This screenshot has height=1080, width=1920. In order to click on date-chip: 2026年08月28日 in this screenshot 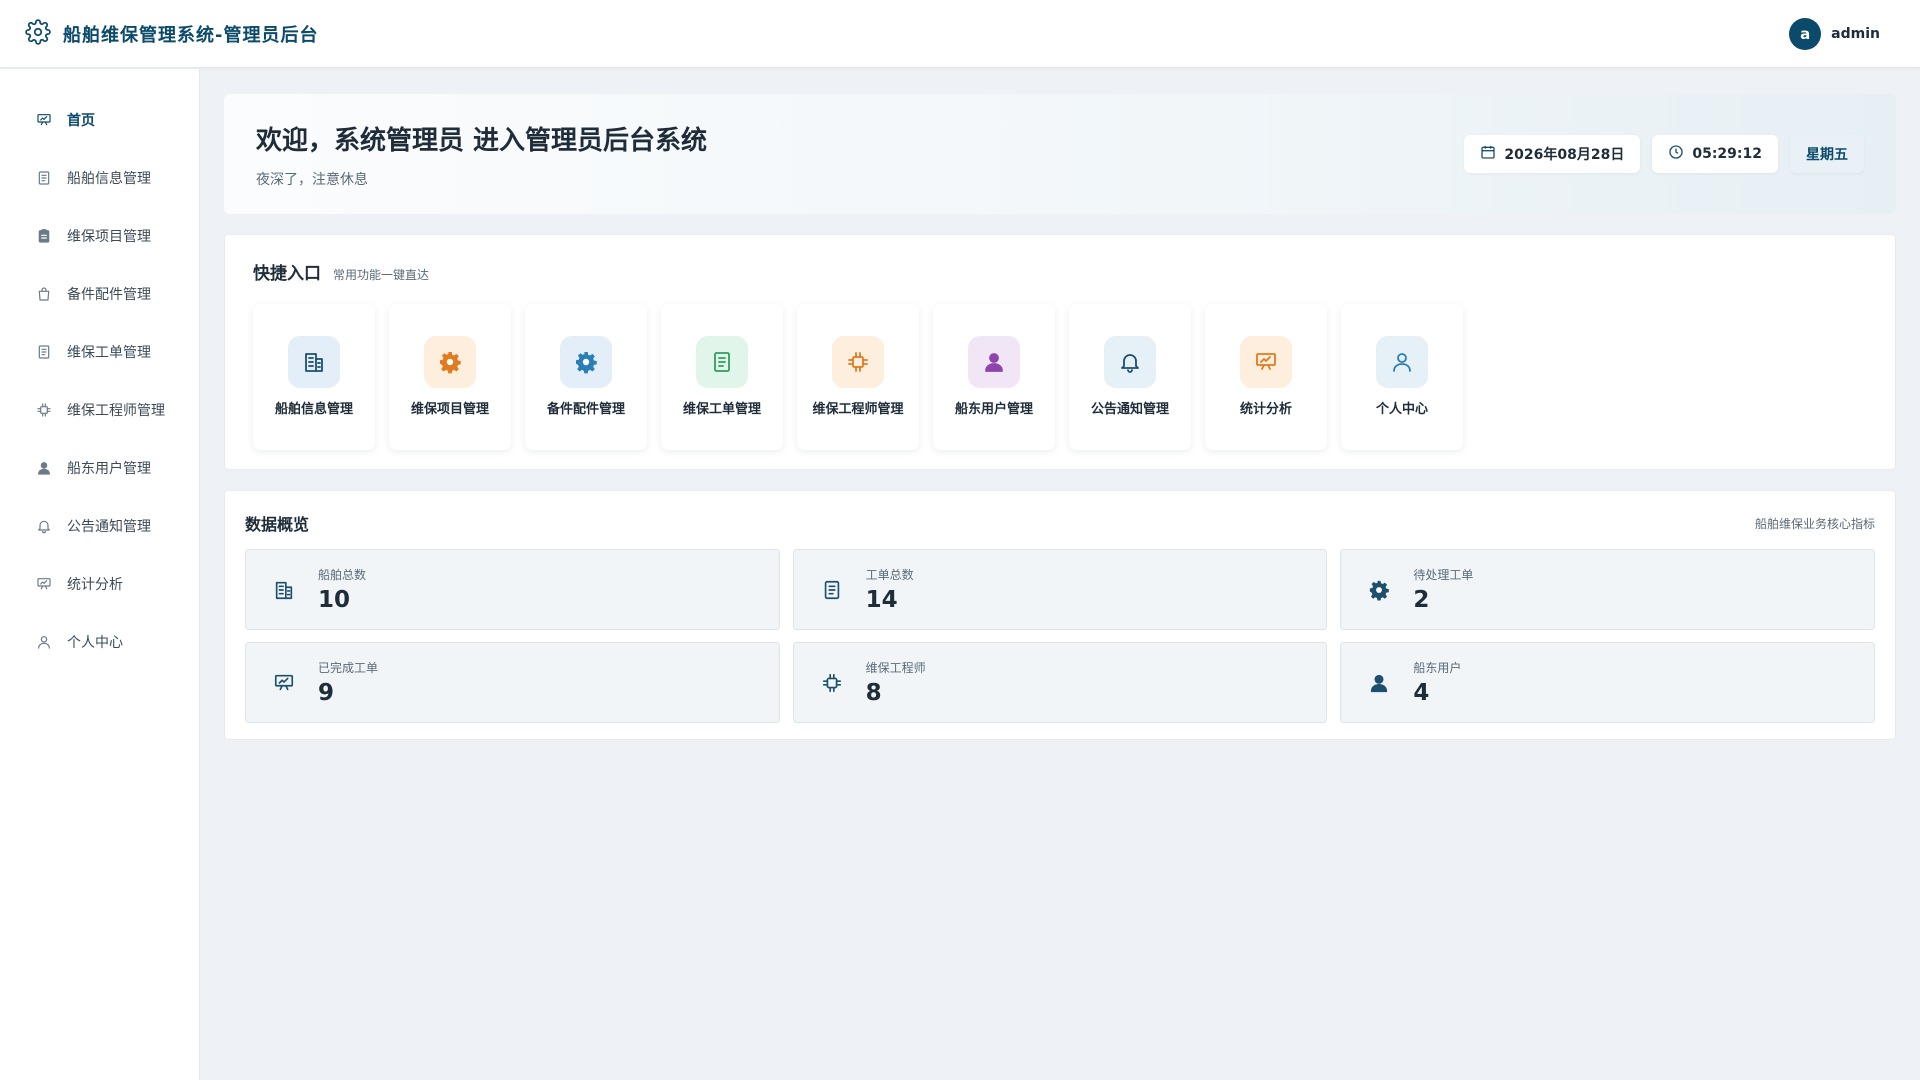, I will do `click(1552, 154)`.